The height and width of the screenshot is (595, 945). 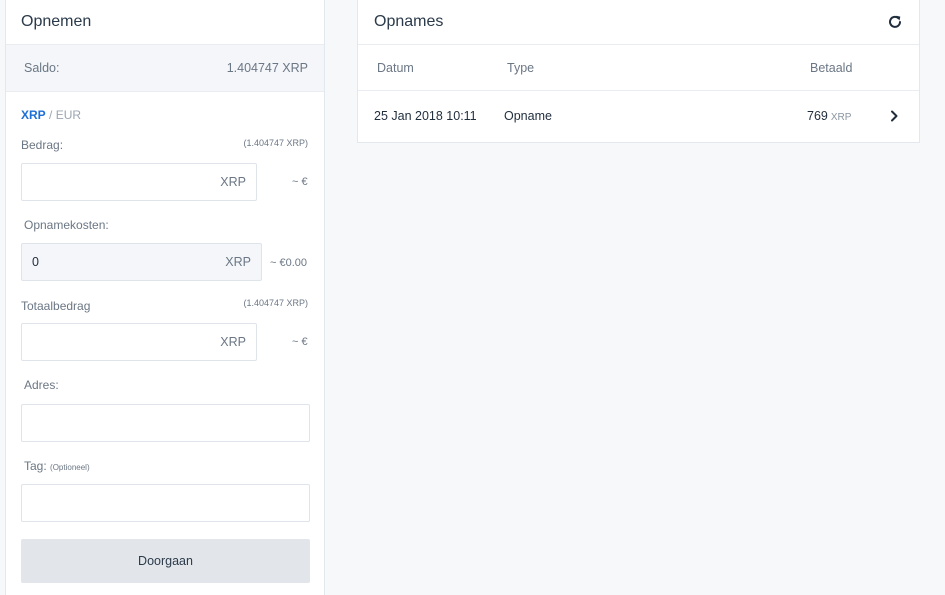 I want to click on row-amount-unit: XRP, so click(x=841, y=117).